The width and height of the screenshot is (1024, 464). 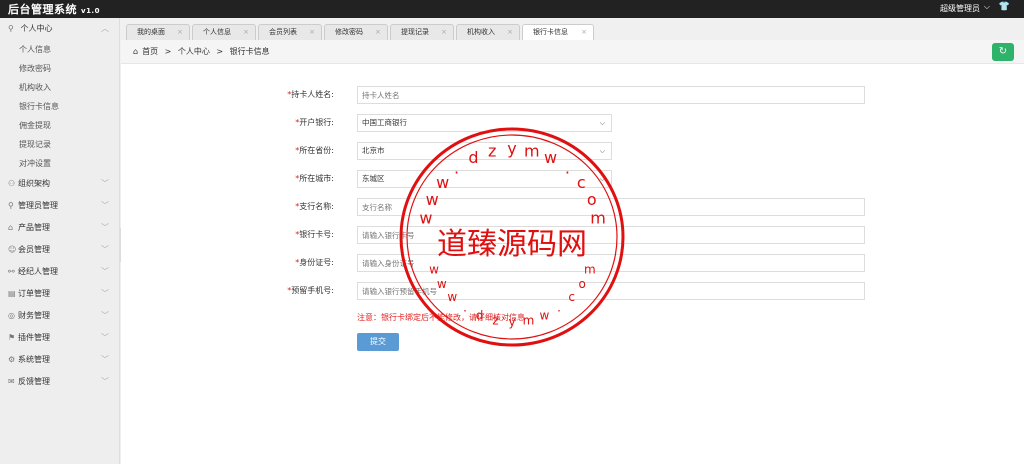 I want to click on sidebar-group-label: 个人中心, so click(x=36, y=28).